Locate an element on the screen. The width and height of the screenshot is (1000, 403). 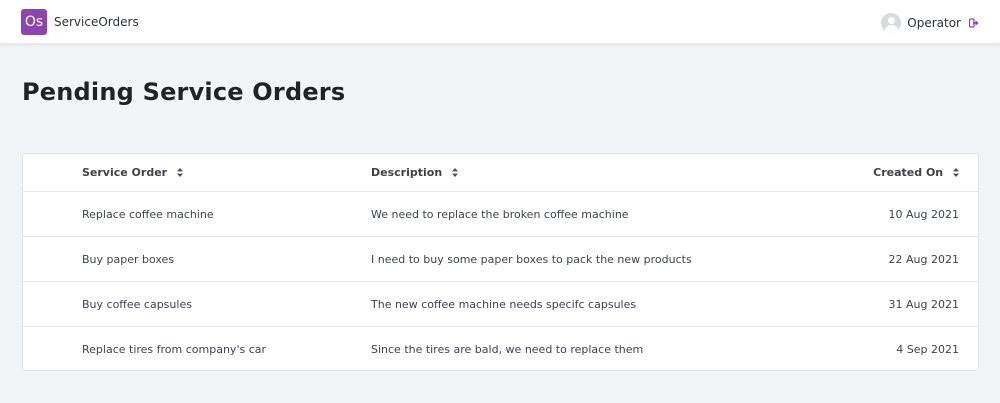
column-header-created-on: Created On is located at coordinates (884, 173).